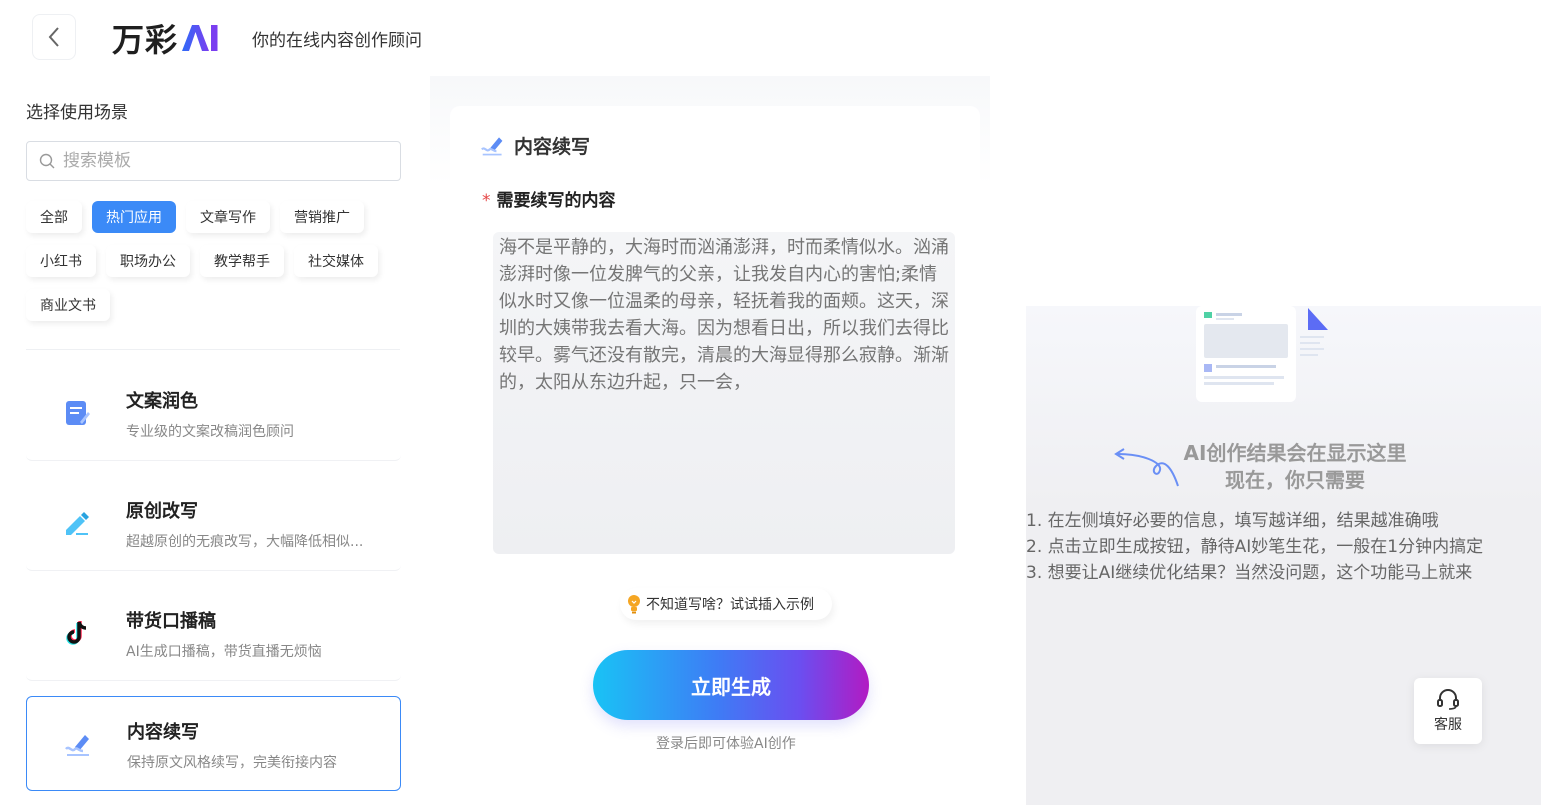  I want to click on template-title: 原创改写, so click(162, 511).